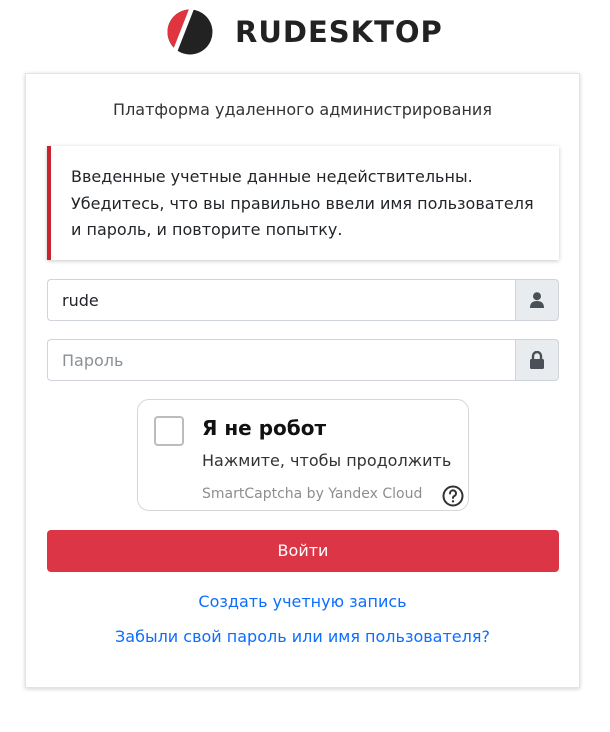 This screenshot has width=610, height=732. I want to click on forgot-password-link: Забыли свой пароль или имя пользователя?, so click(302, 636).